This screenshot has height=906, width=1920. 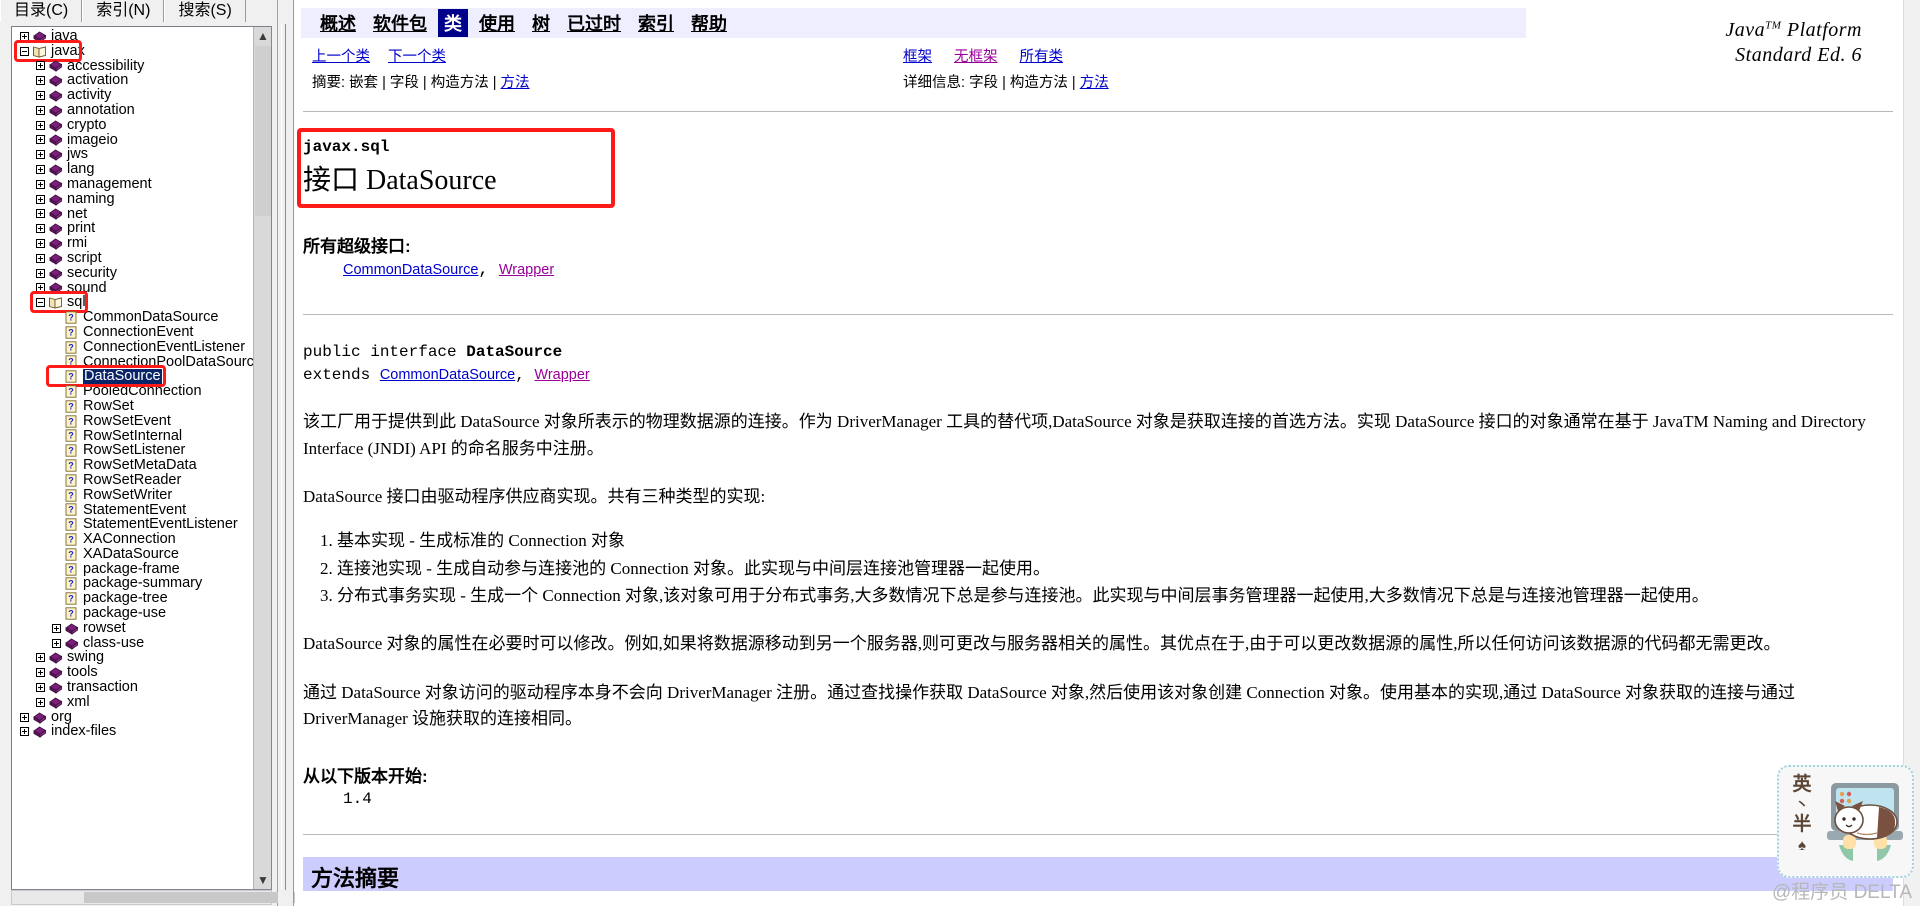 What do you see at coordinates (134, 628) in the screenshot?
I see `tree-node-rowset: rowset` at bounding box center [134, 628].